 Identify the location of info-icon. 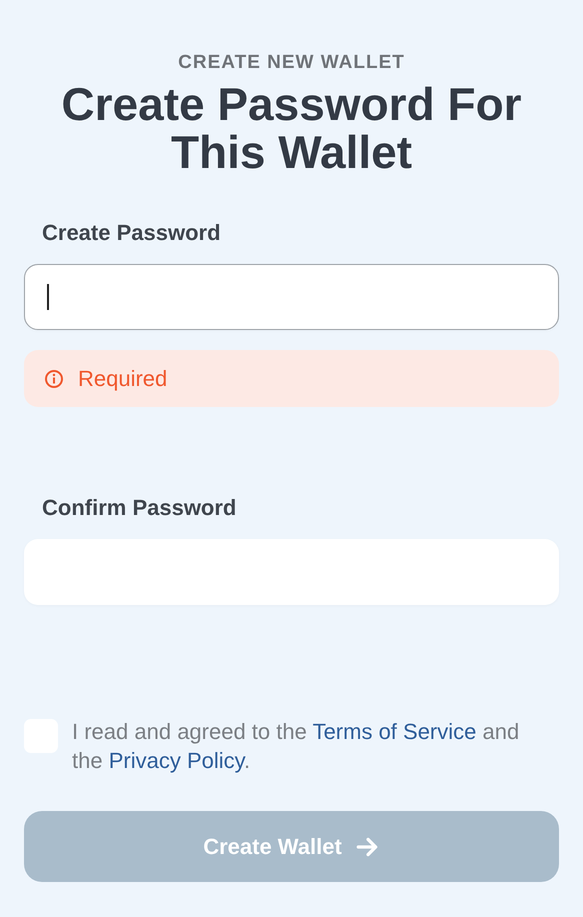
(54, 378).